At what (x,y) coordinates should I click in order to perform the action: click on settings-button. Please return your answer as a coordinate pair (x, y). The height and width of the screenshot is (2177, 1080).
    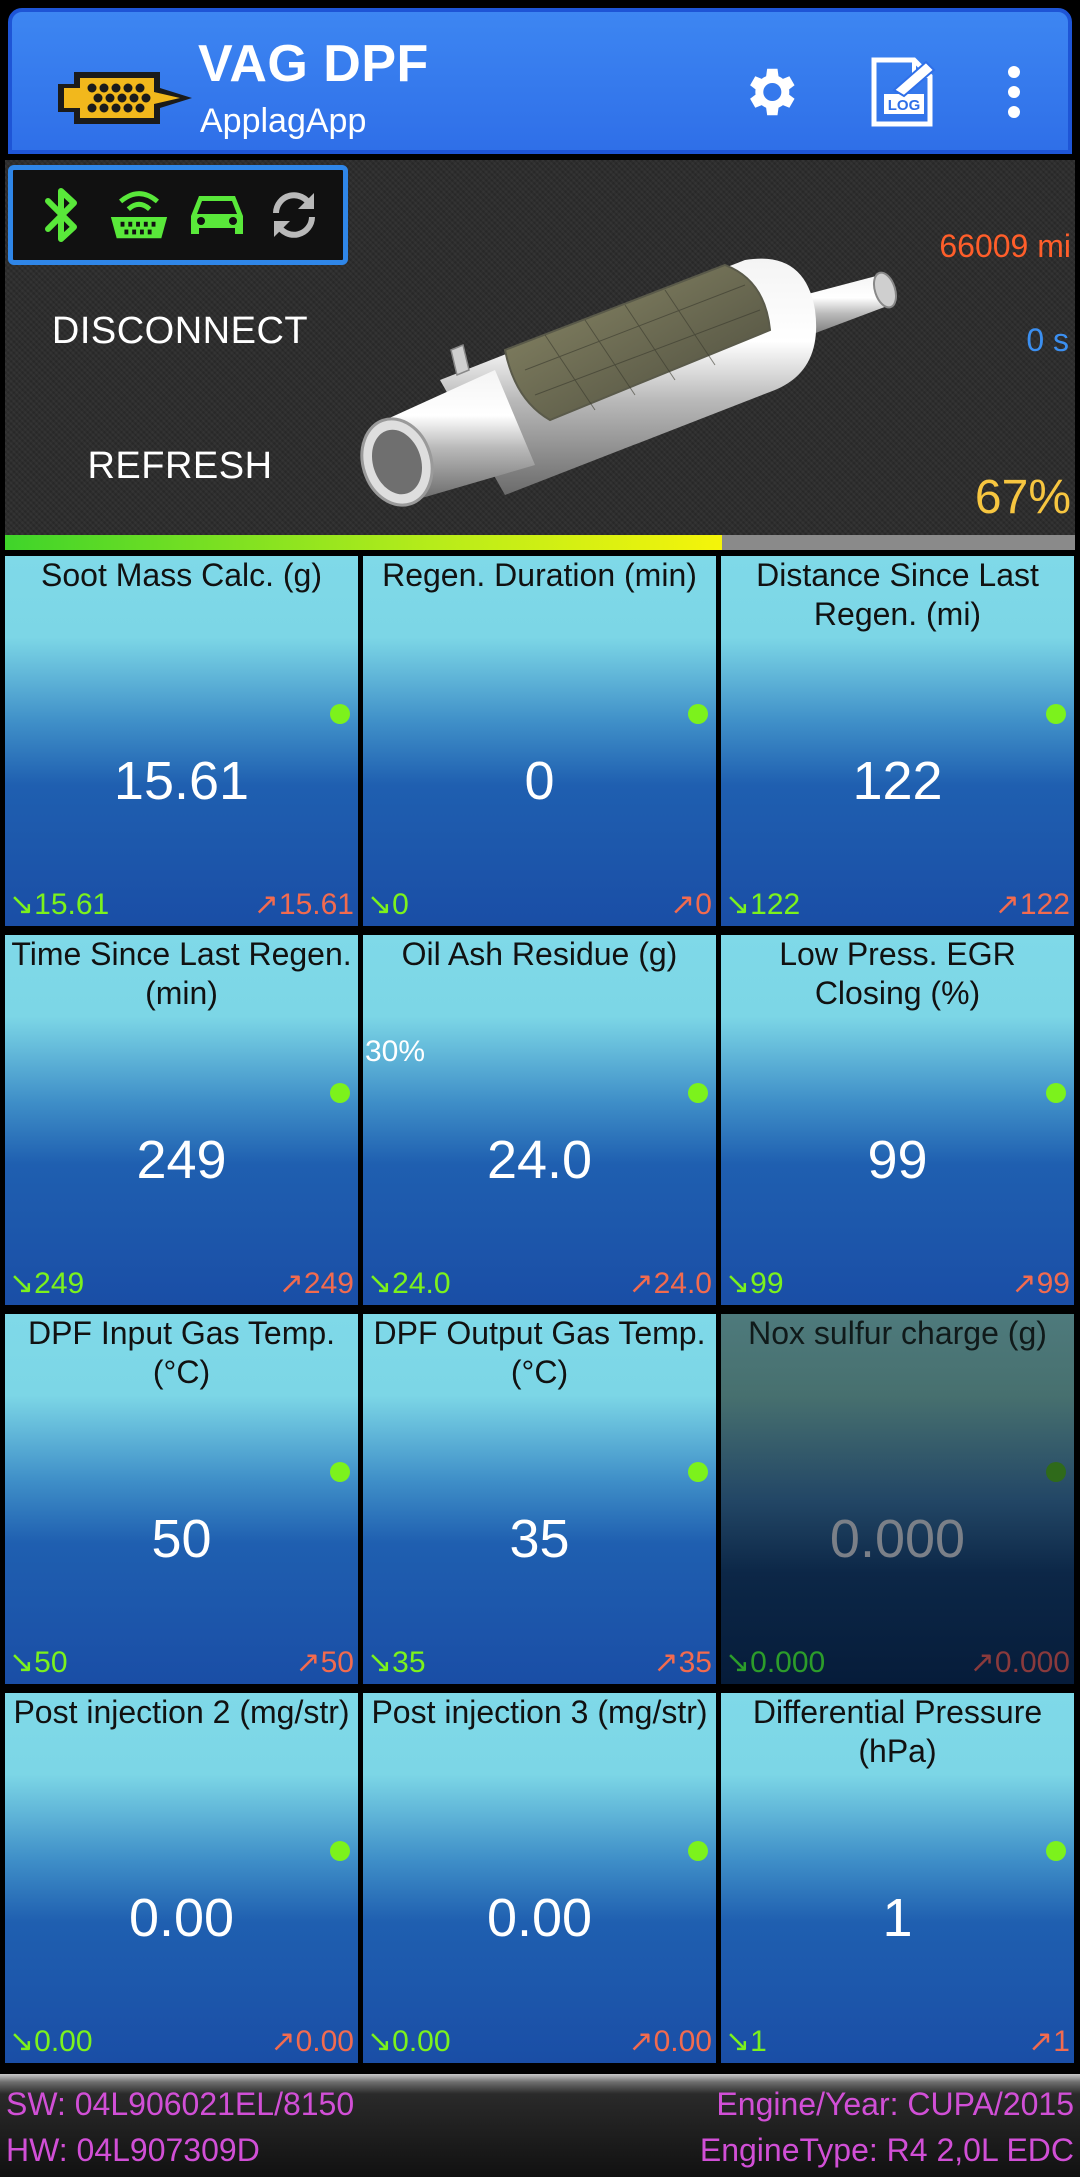
    Looking at the image, I should click on (770, 92).